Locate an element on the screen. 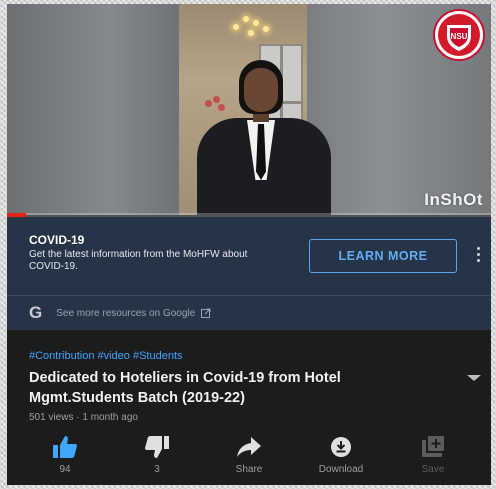 Image resolution: width=496 pixels, height=489 pixels. learn-more-button: LEARN MORE is located at coordinates (383, 256).